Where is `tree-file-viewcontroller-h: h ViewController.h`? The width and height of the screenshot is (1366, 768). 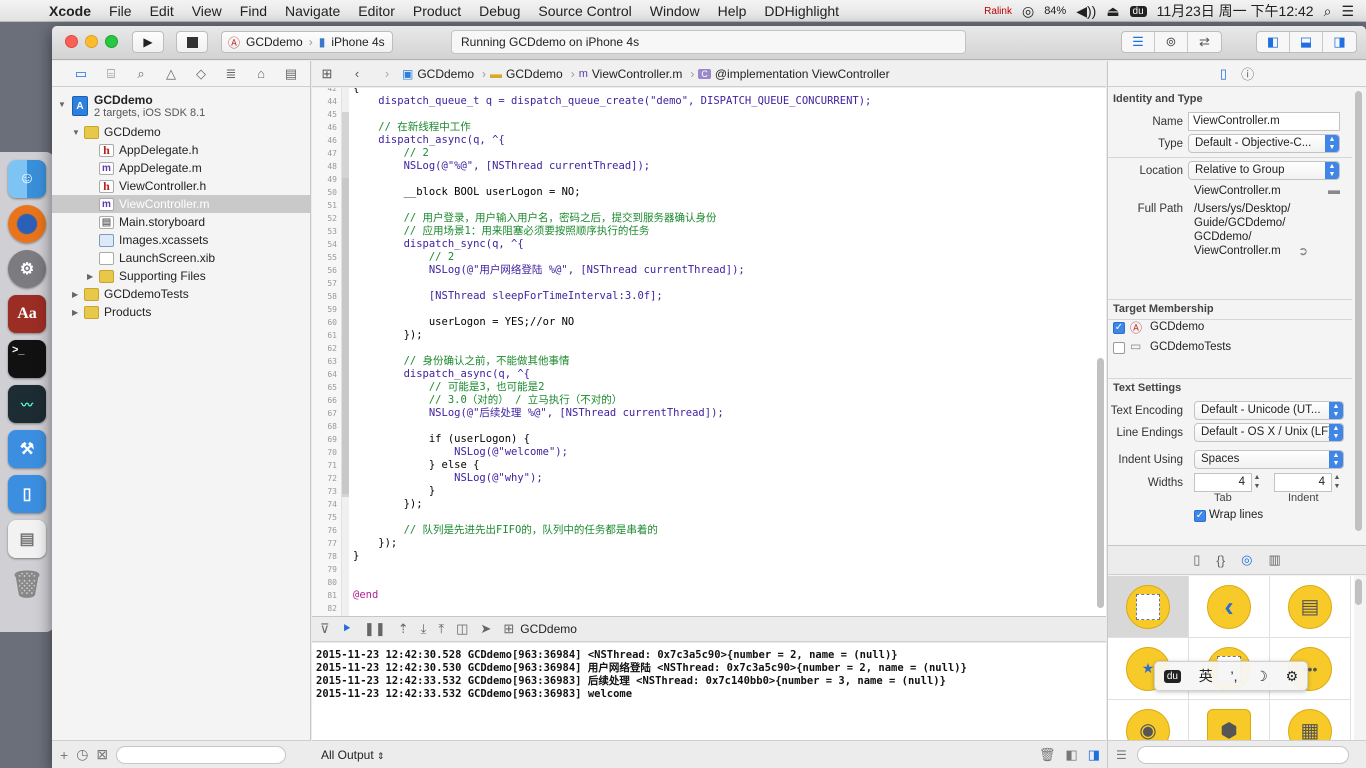 tree-file-viewcontroller-h: h ViewController.h is located at coordinates (181, 186).